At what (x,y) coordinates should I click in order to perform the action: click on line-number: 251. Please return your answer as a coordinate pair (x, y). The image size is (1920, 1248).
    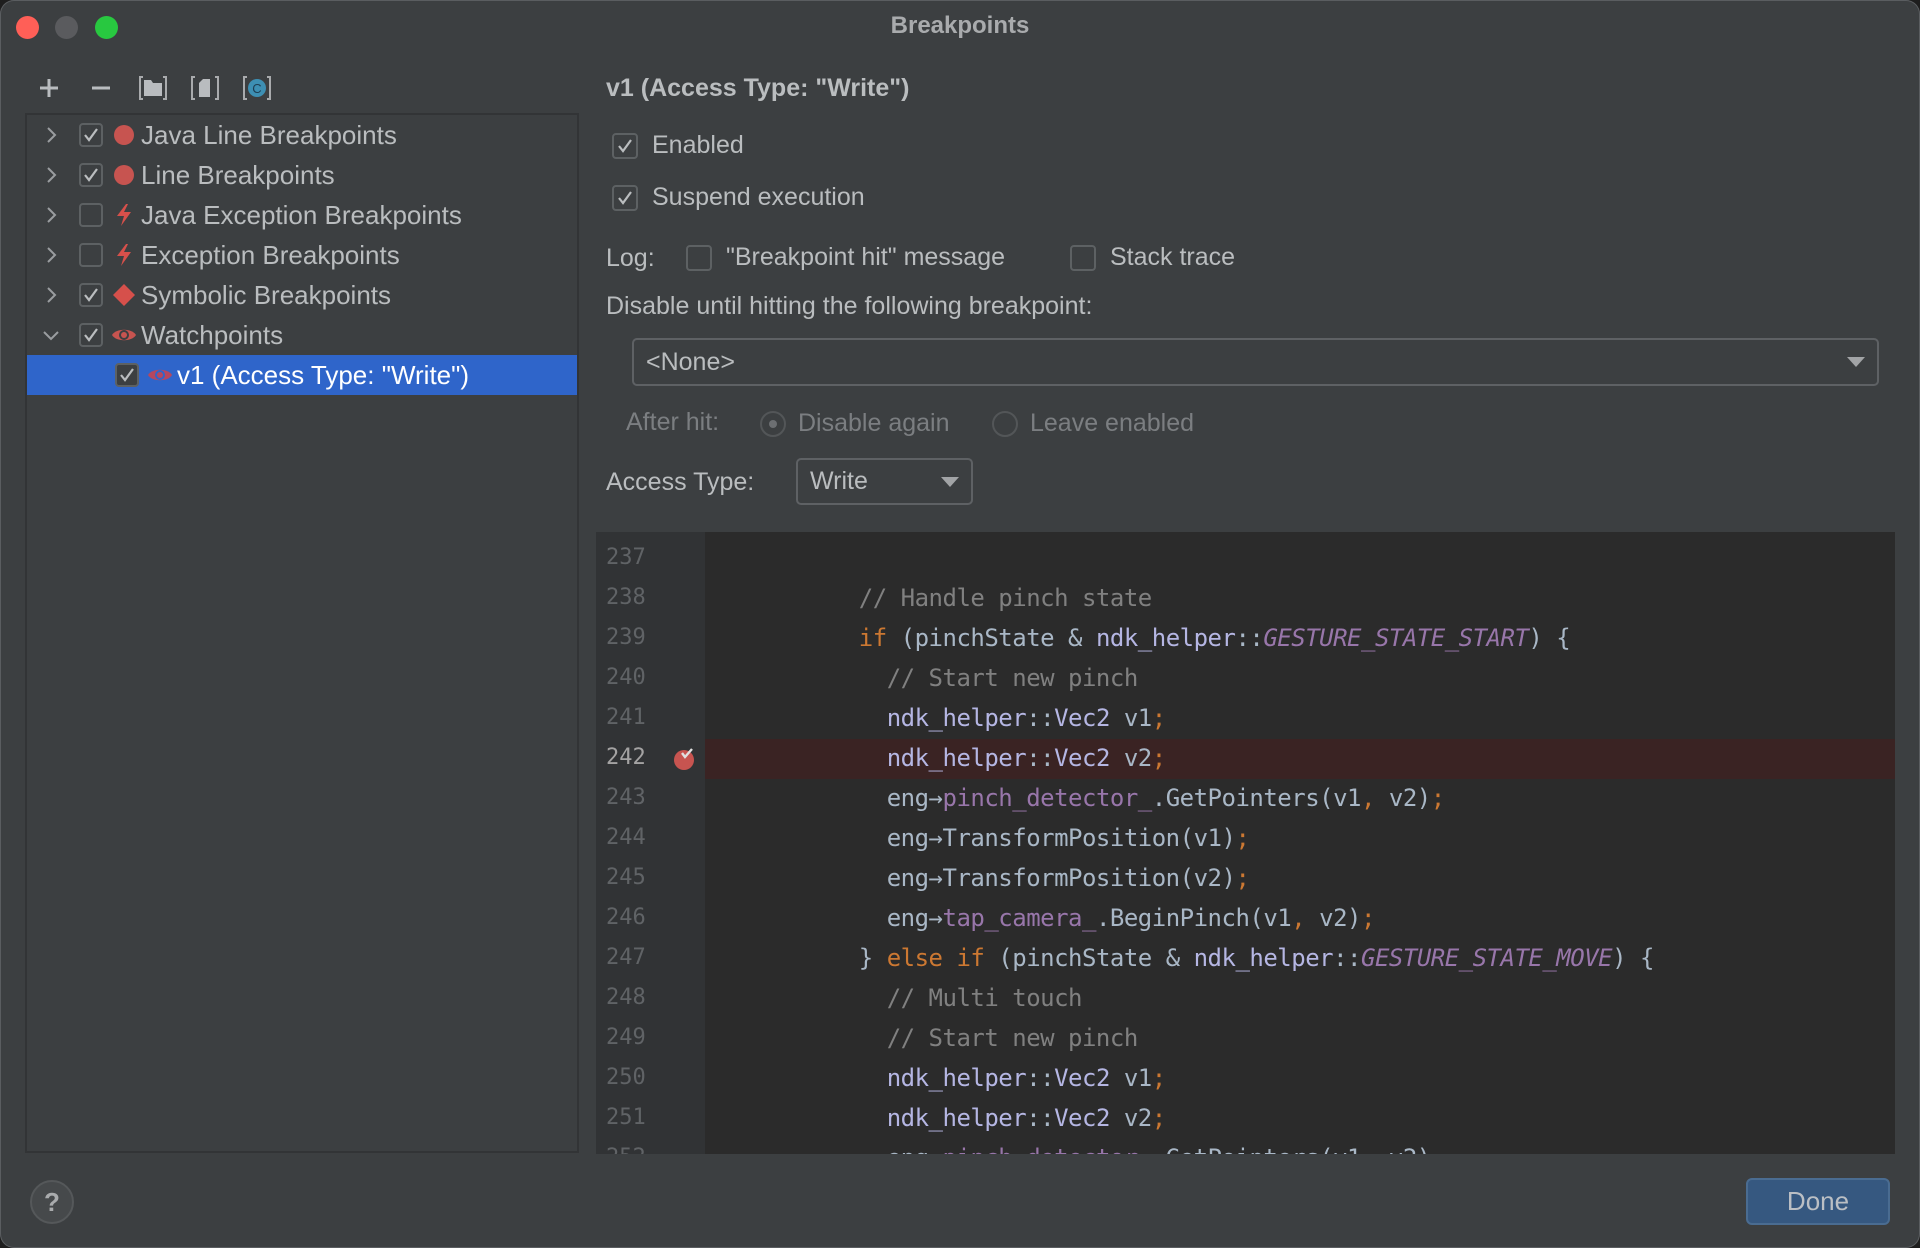
    Looking at the image, I should click on (626, 1117).